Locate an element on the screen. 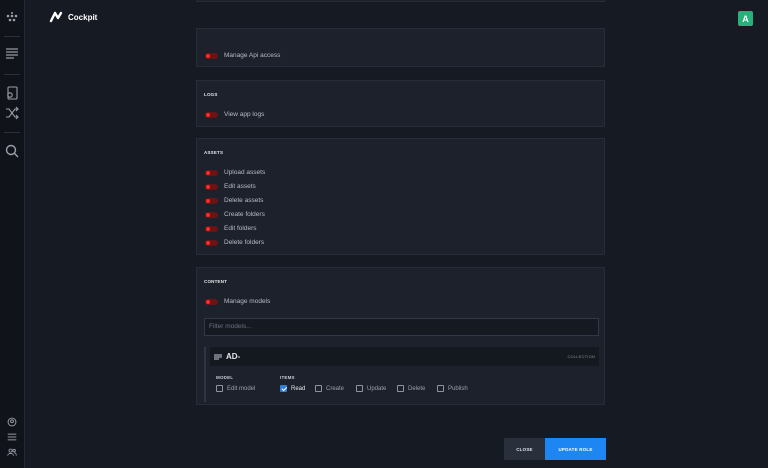  permission-edit-folders: Edit folders is located at coordinates (231, 228).